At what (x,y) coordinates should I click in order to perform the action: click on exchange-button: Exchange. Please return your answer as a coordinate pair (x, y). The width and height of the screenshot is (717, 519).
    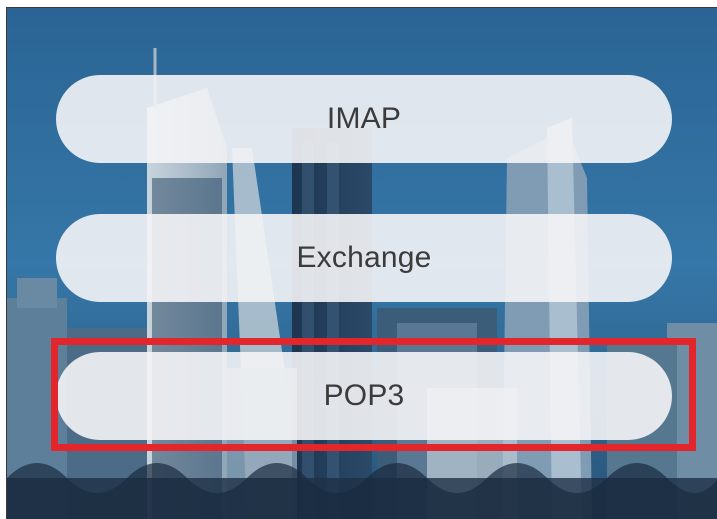
    Looking at the image, I should click on (364, 258).